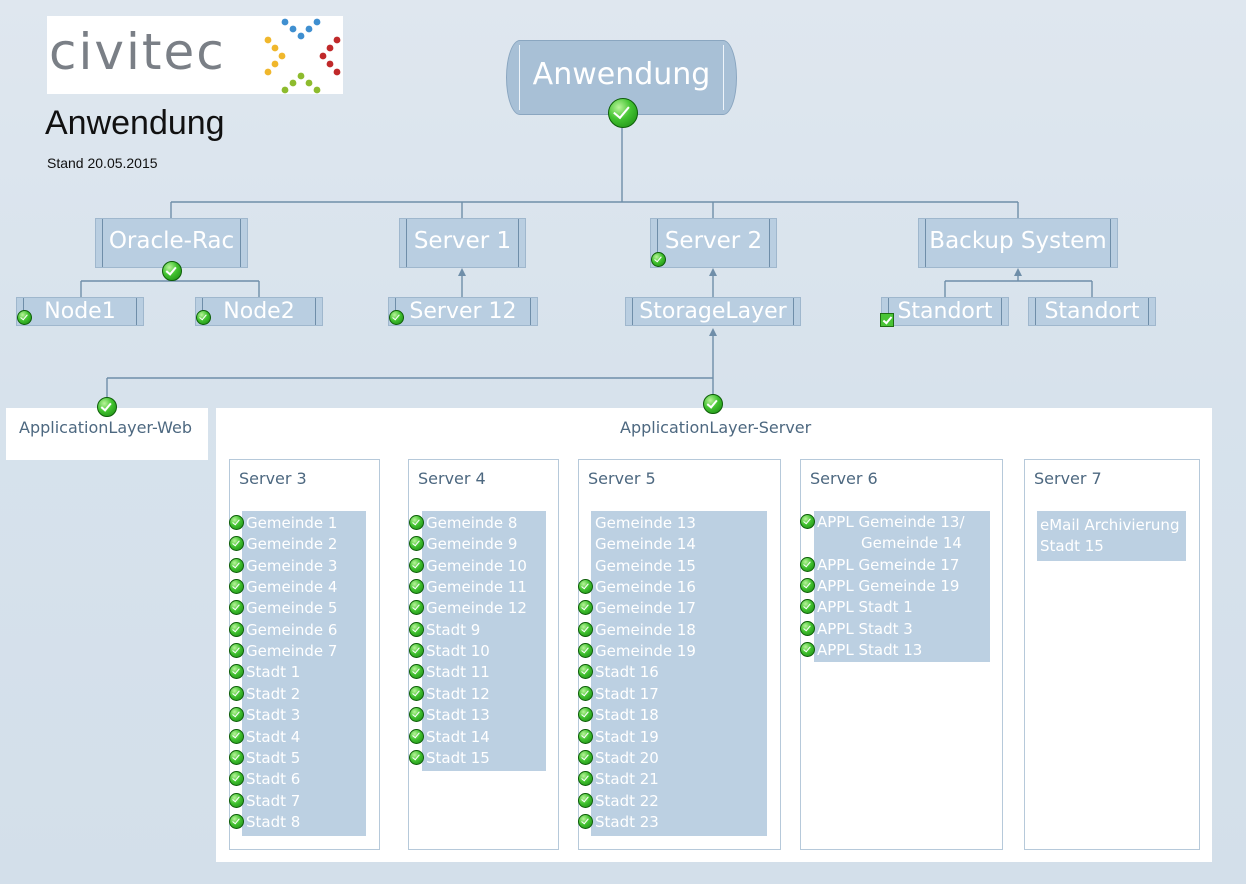 This screenshot has width=1246, height=884. What do you see at coordinates (458, 672) in the screenshot?
I see `list-item-label: Stadt 11` at bounding box center [458, 672].